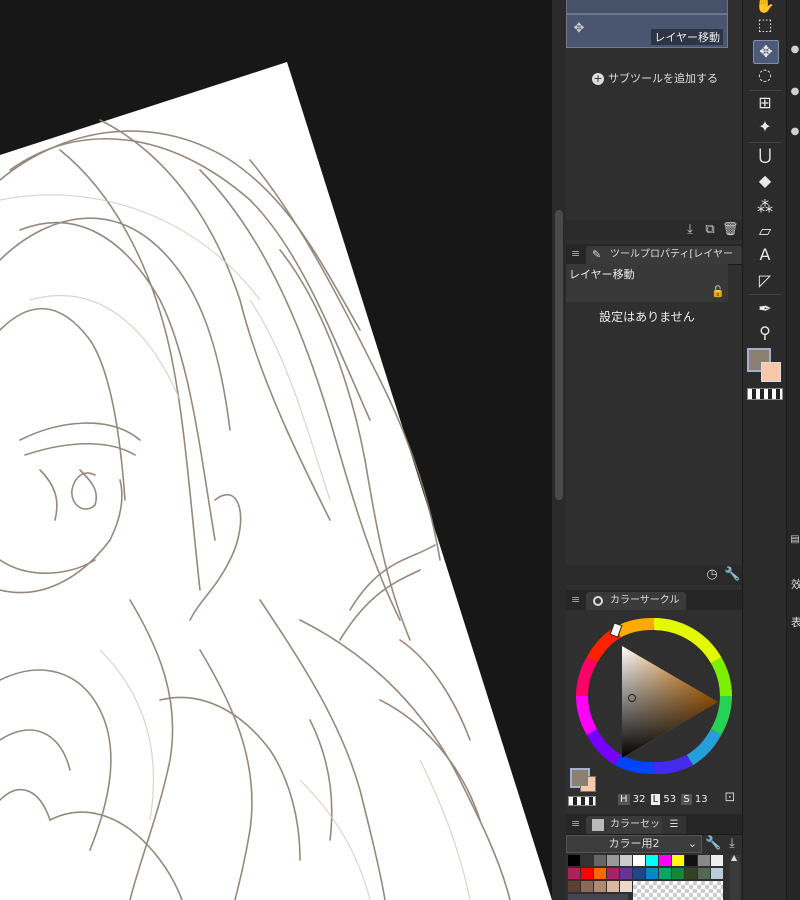 The width and height of the screenshot is (800, 900). Describe the element at coordinates (598, 897) in the screenshot. I see `swatch-row` at that location.